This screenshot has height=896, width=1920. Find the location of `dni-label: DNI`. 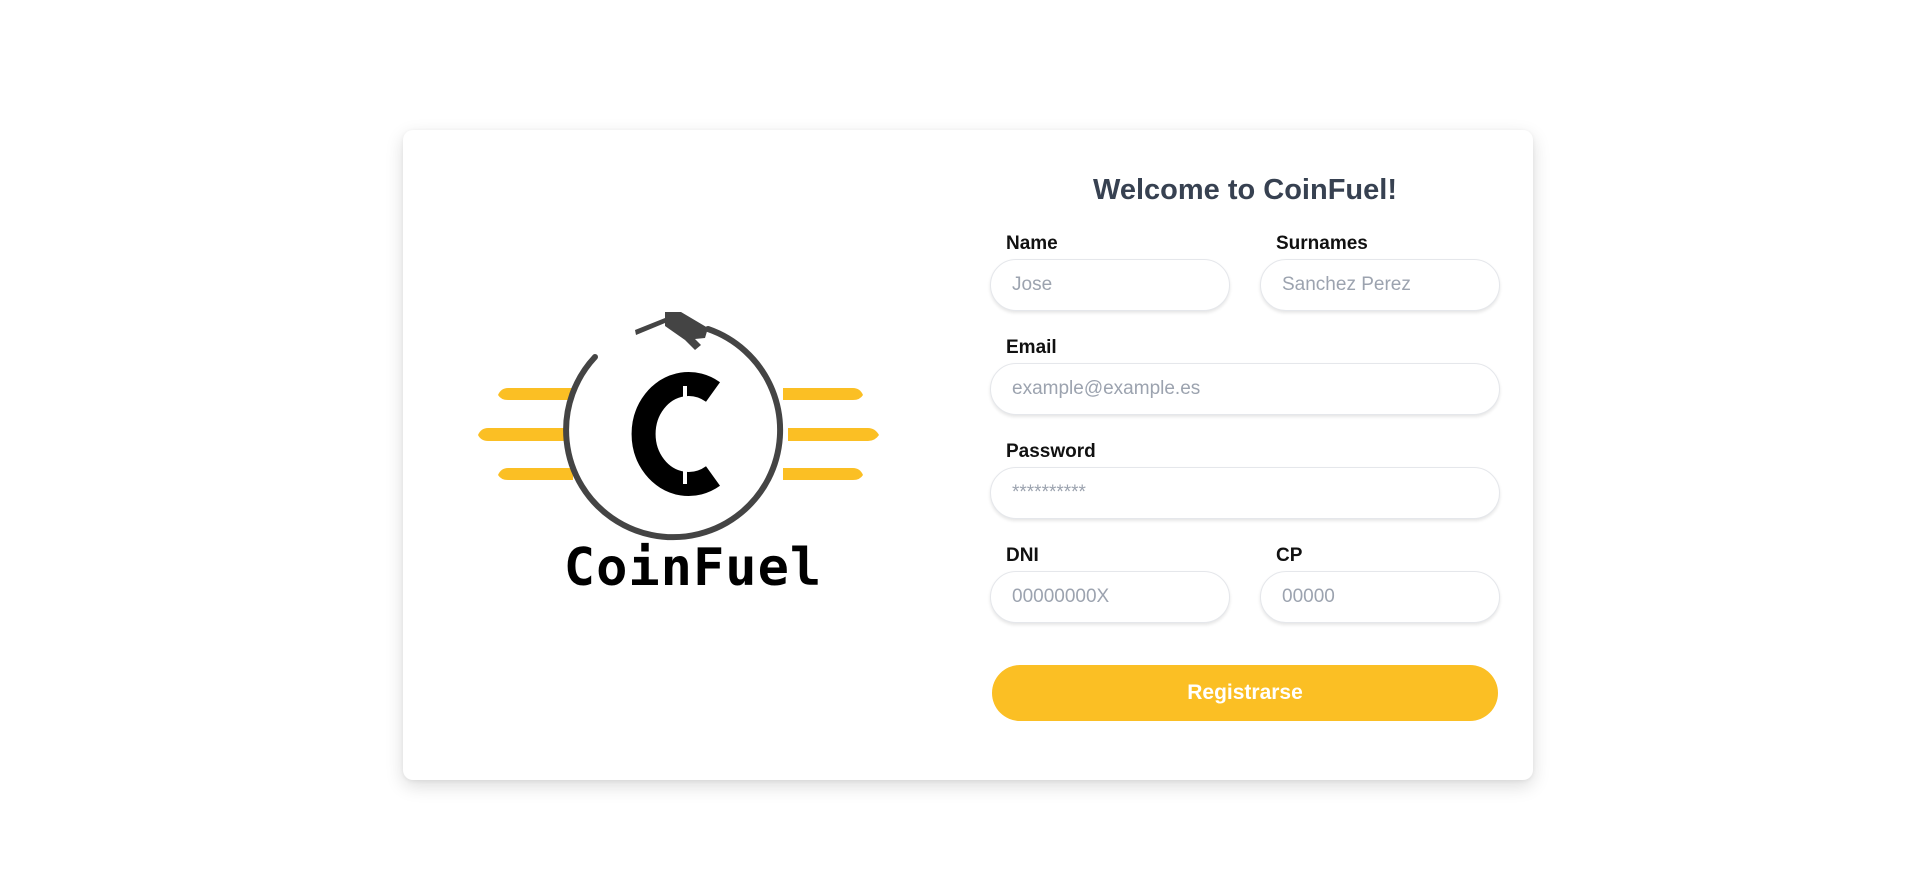

dni-label: DNI is located at coordinates (1022, 555).